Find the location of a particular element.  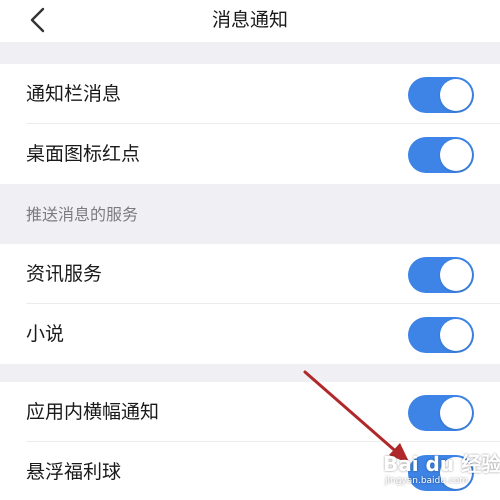

setting-row-novels: 小说 is located at coordinates (250, 334).